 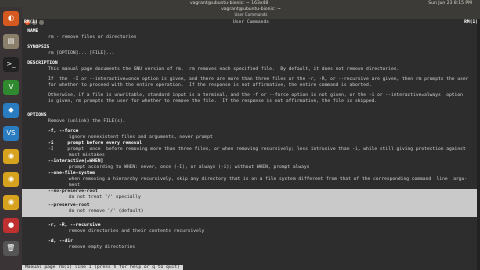 I want to click on launcher-wolf-icon: ●, so click(x=11, y=225).